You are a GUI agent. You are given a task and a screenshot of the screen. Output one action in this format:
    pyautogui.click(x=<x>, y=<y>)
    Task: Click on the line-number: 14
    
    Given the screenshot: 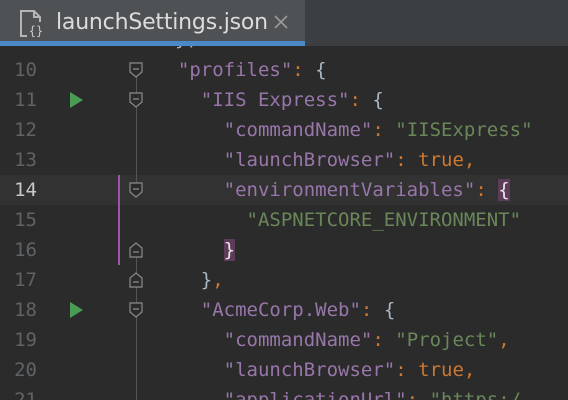 What is the action you would take?
    pyautogui.click(x=25, y=190)
    